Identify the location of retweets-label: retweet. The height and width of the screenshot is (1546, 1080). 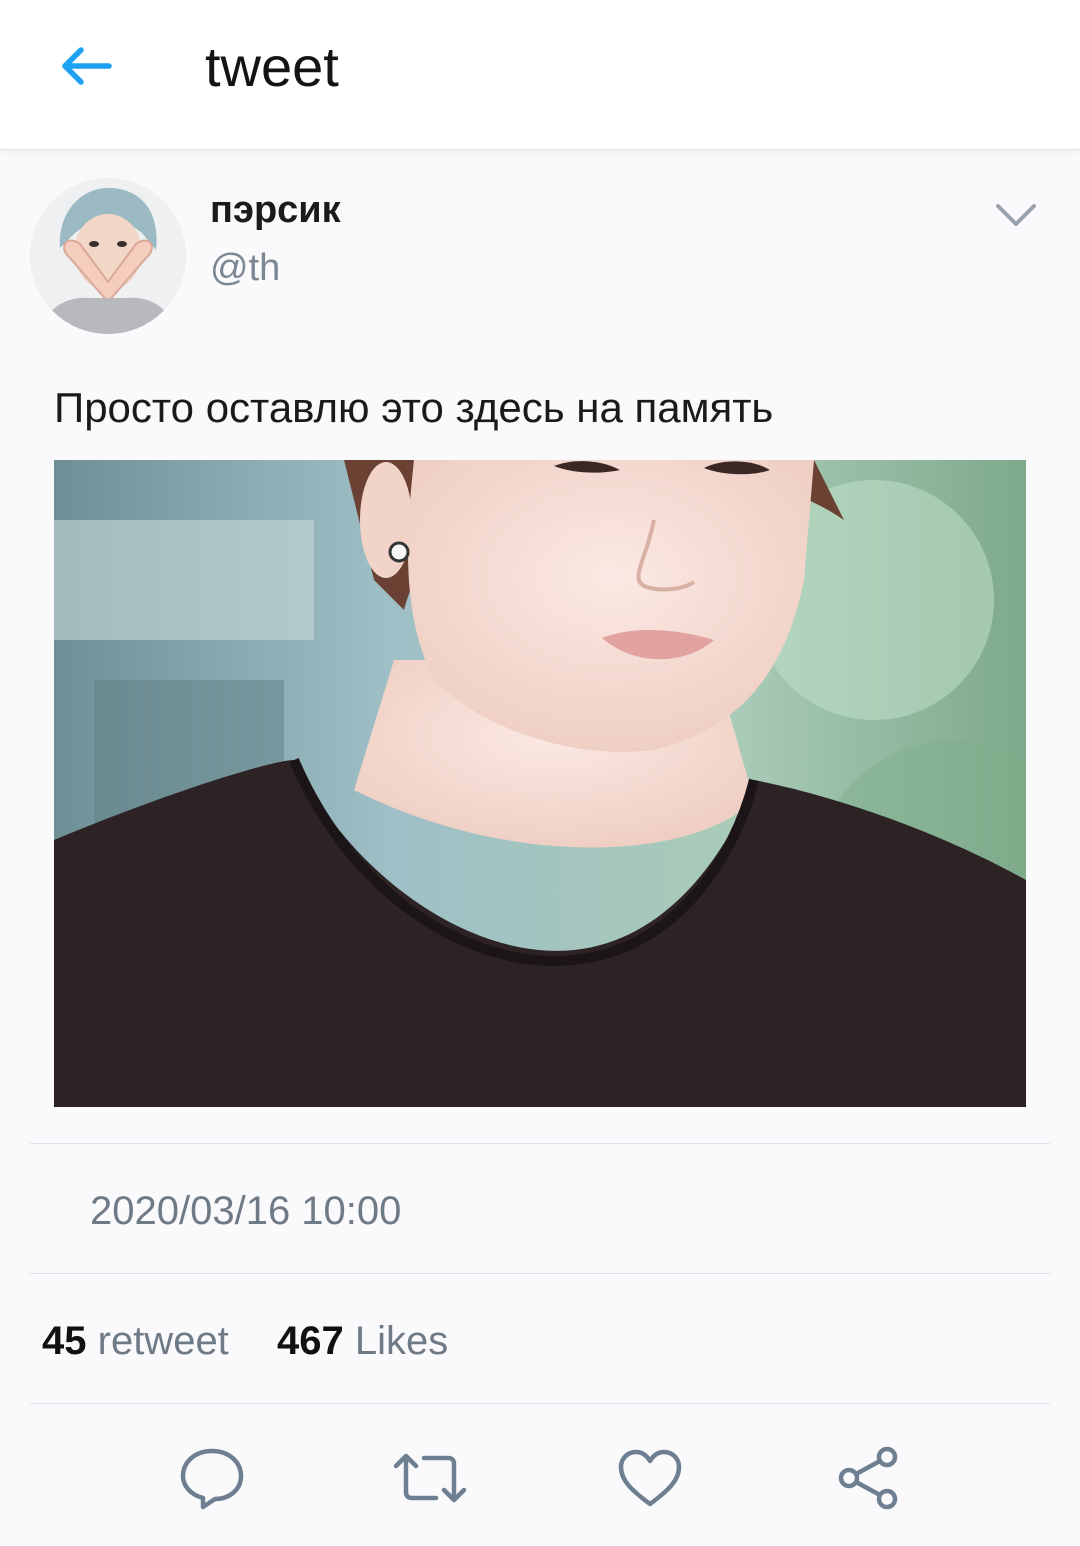
(163, 1341).